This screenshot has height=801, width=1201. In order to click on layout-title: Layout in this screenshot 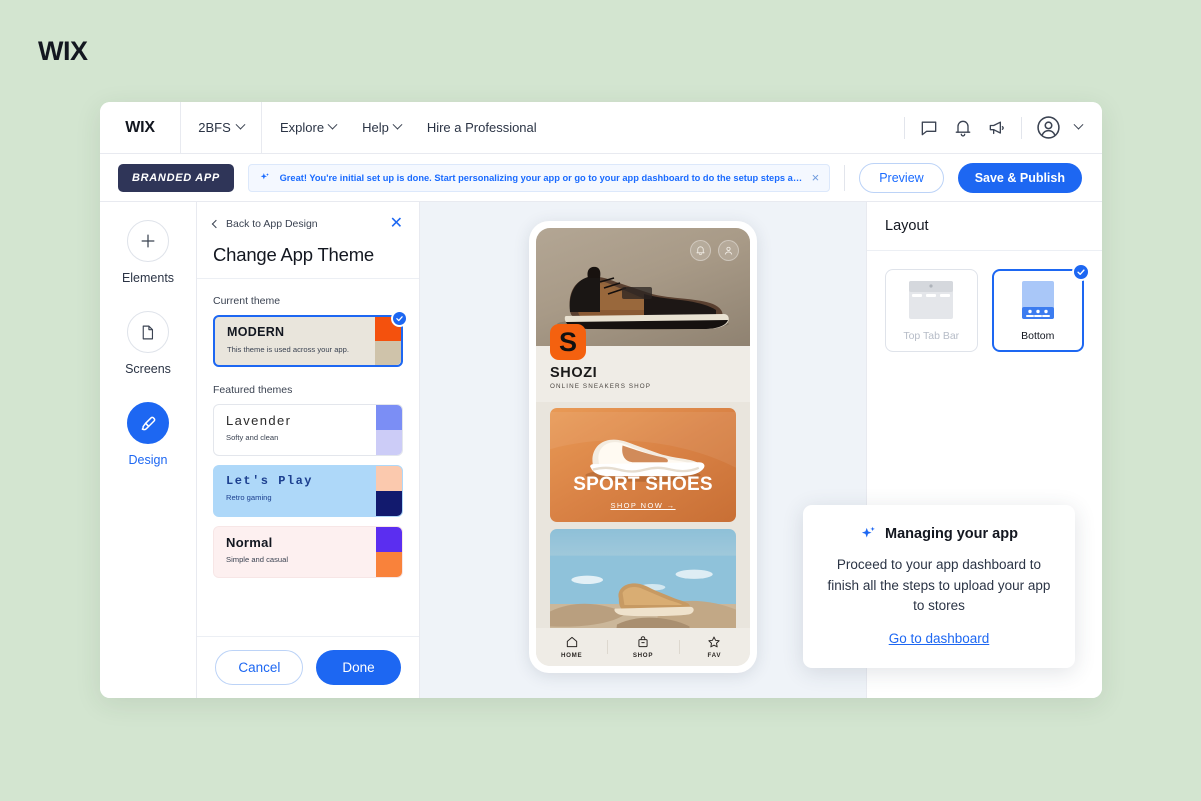, I will do `click(907, 226)`.